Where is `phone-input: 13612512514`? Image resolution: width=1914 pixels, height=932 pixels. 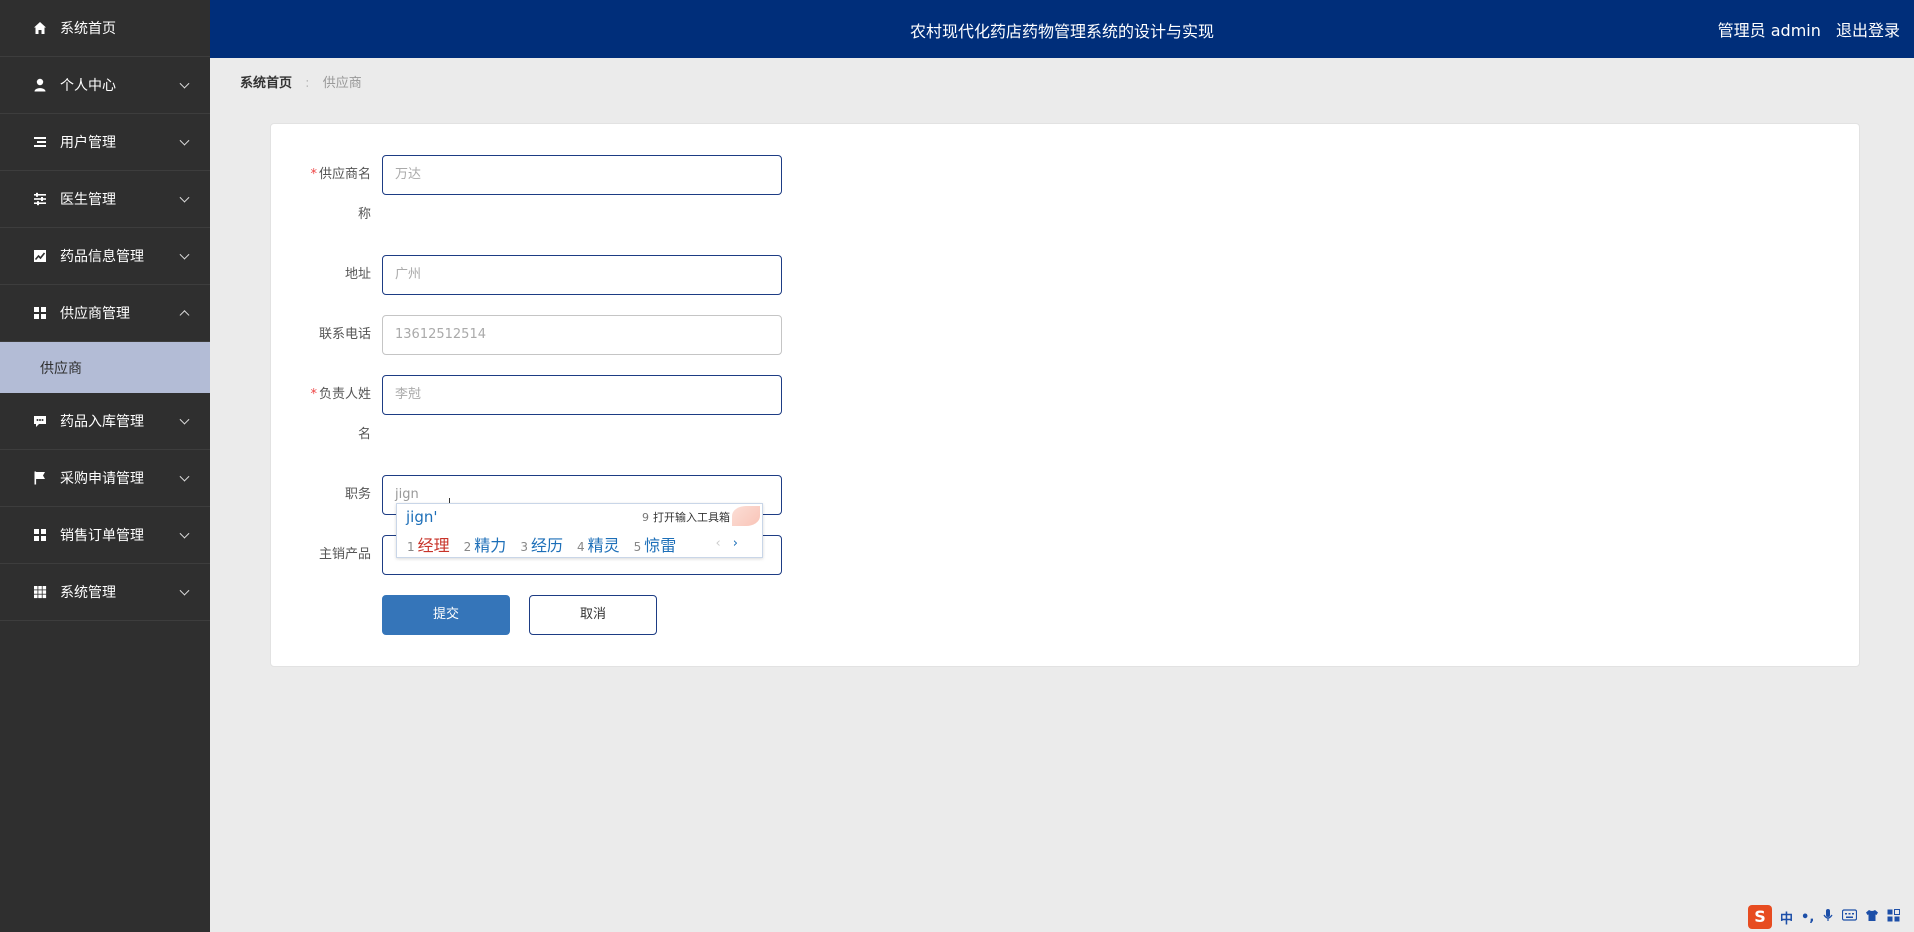
phone-input: 13612512514 is located at coordinates (582, 335).